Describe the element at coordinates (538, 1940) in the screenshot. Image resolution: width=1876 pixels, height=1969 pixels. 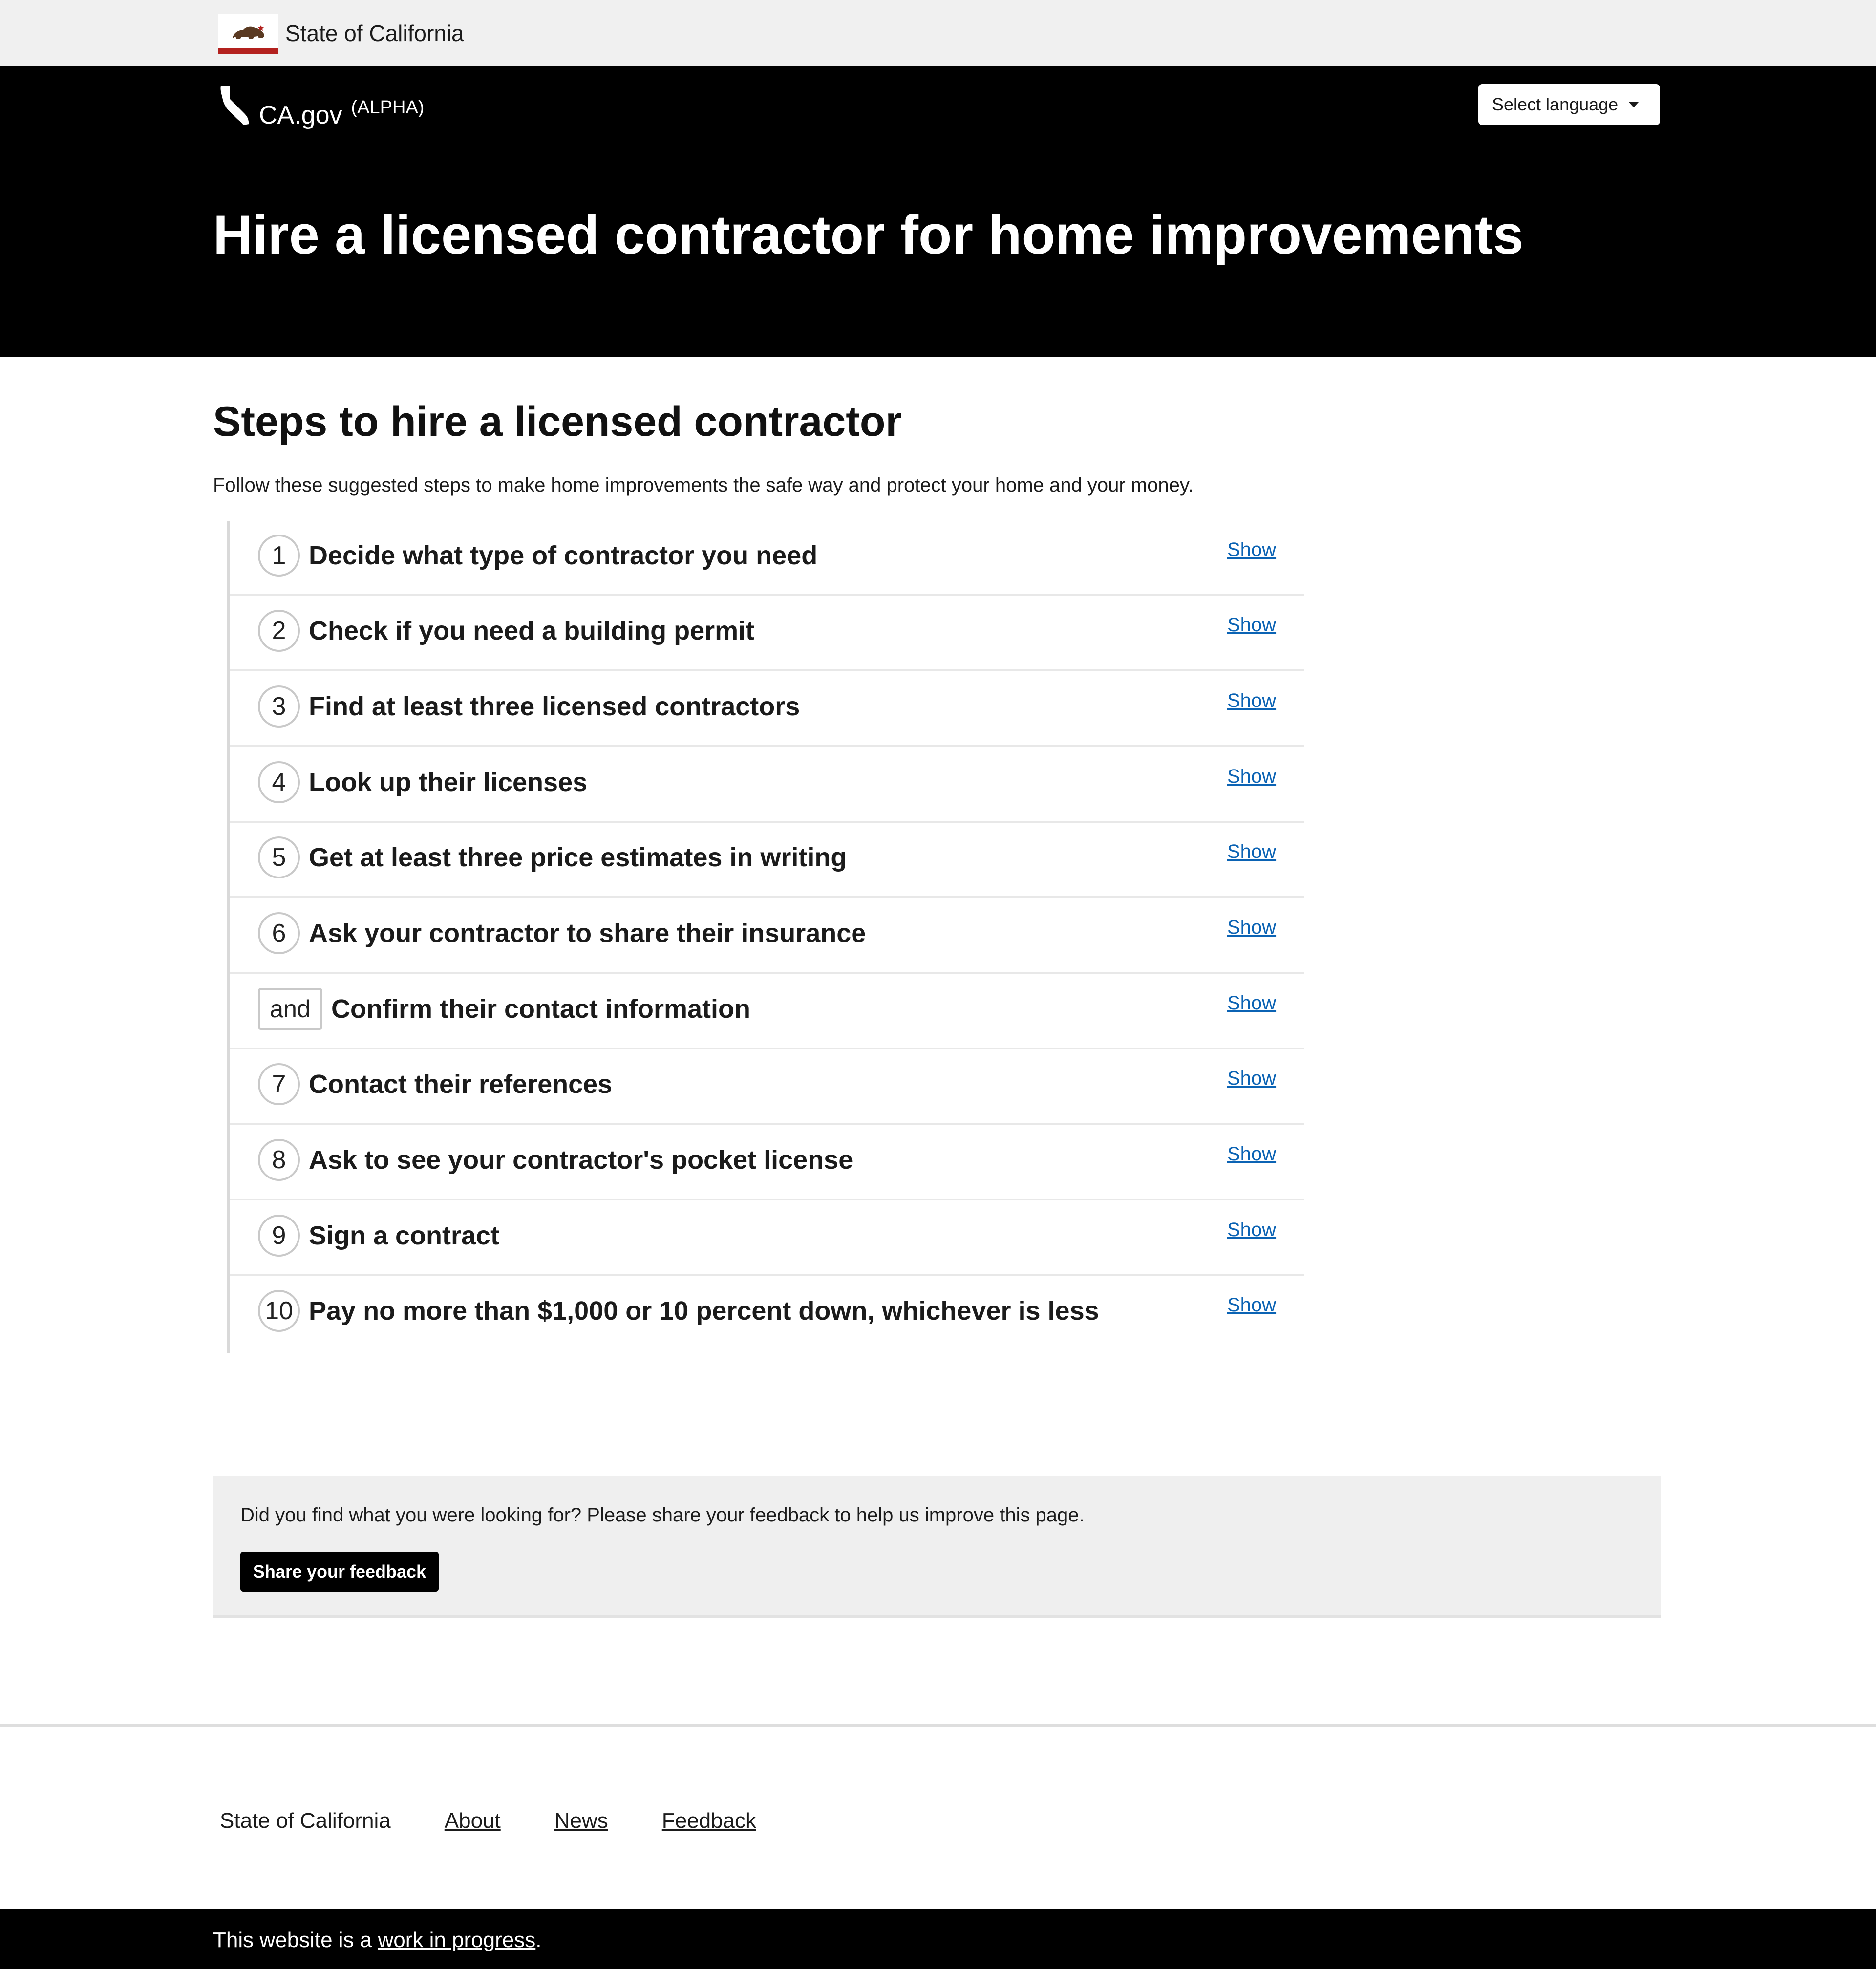
I see `notice-suffix: .` at that location.